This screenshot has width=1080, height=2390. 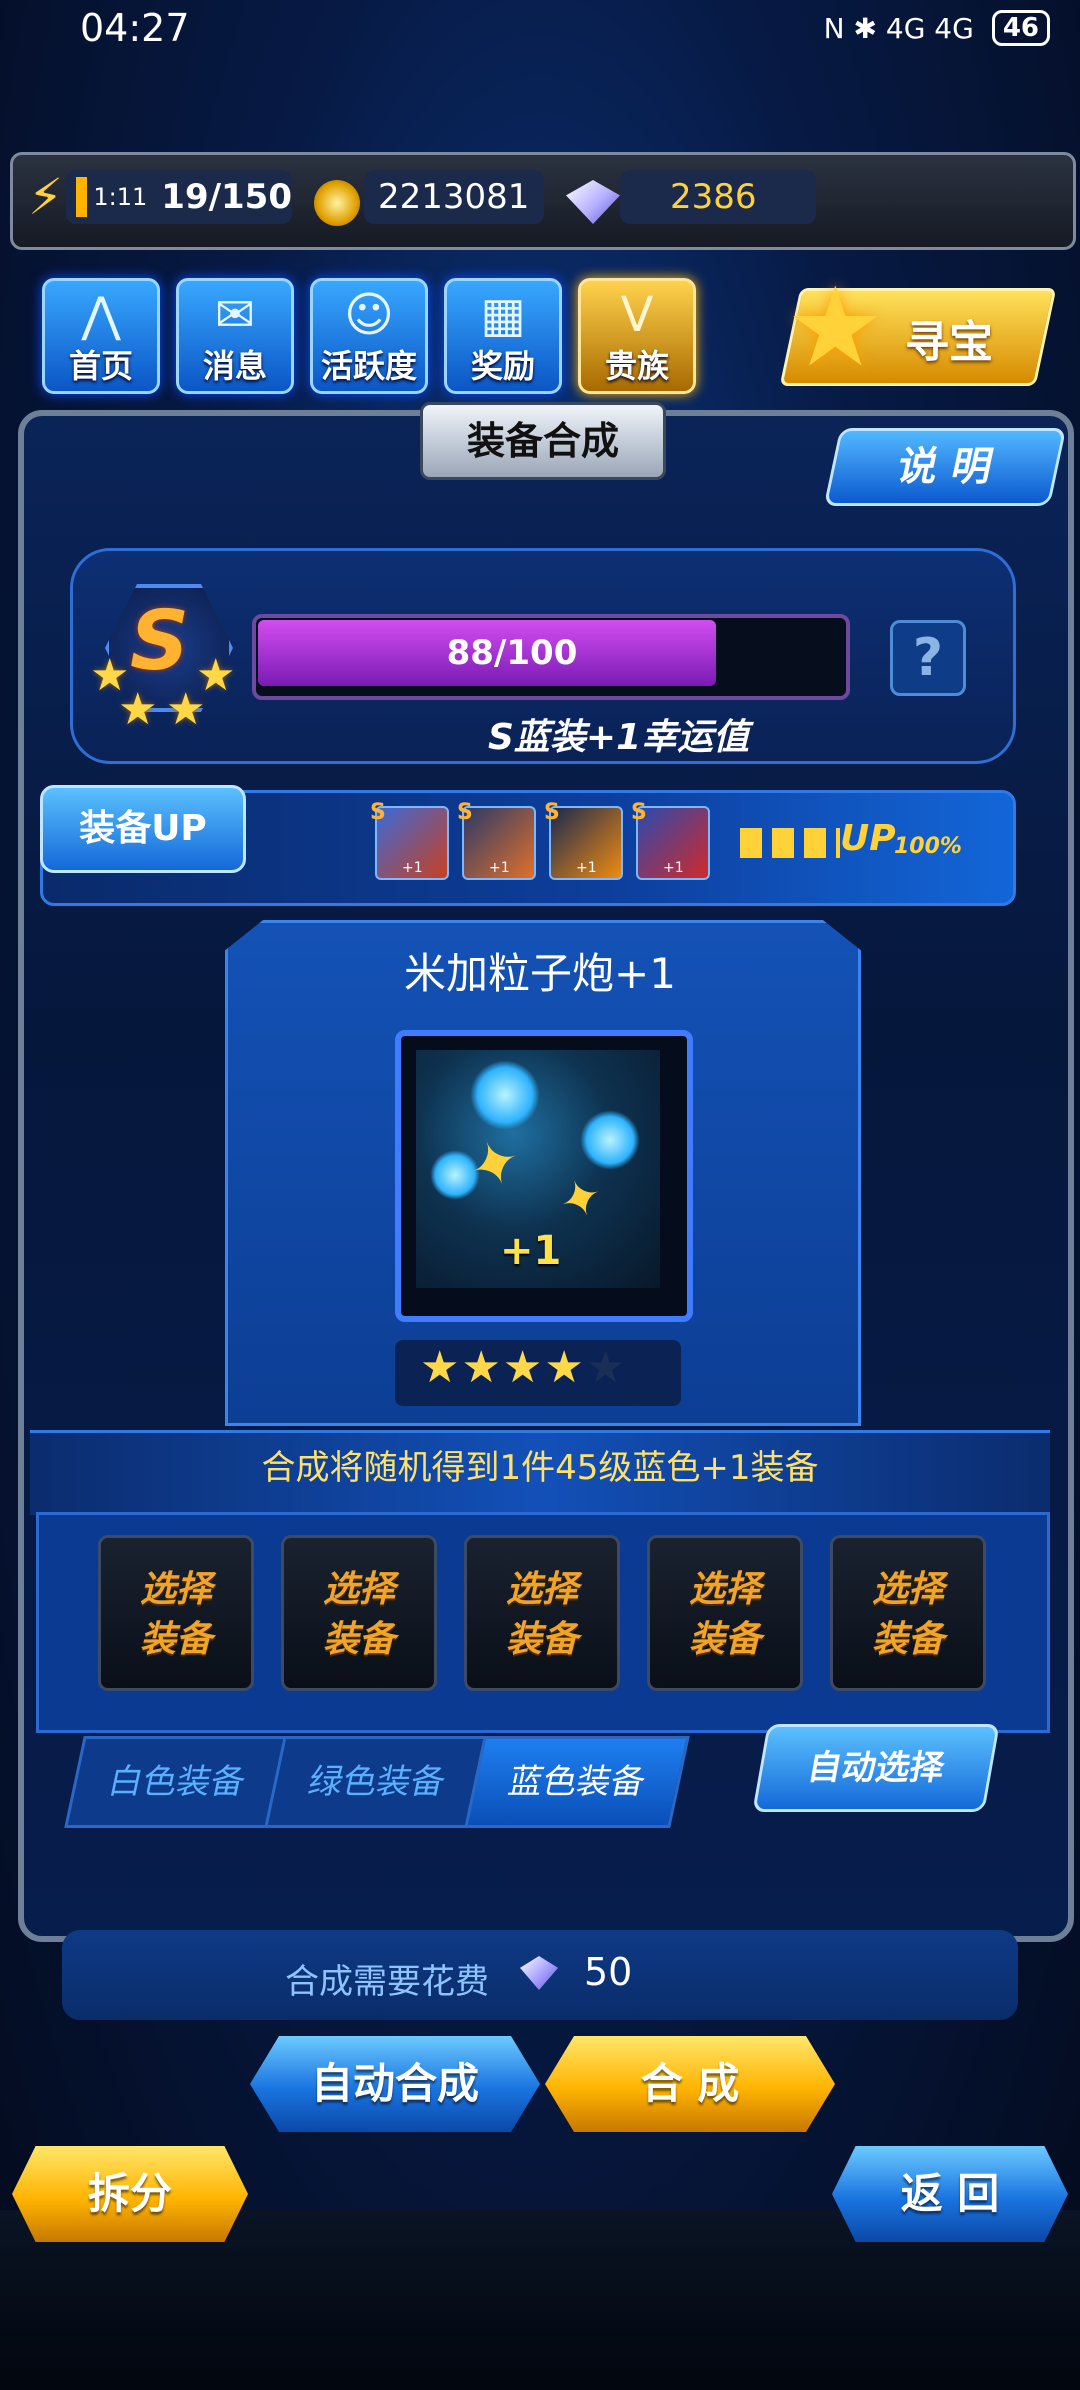 What do you see at coordinates (387, 1982) in the screenshot?
I see `cost-label: 合成需要花费` at bounding box center [387, 1982].